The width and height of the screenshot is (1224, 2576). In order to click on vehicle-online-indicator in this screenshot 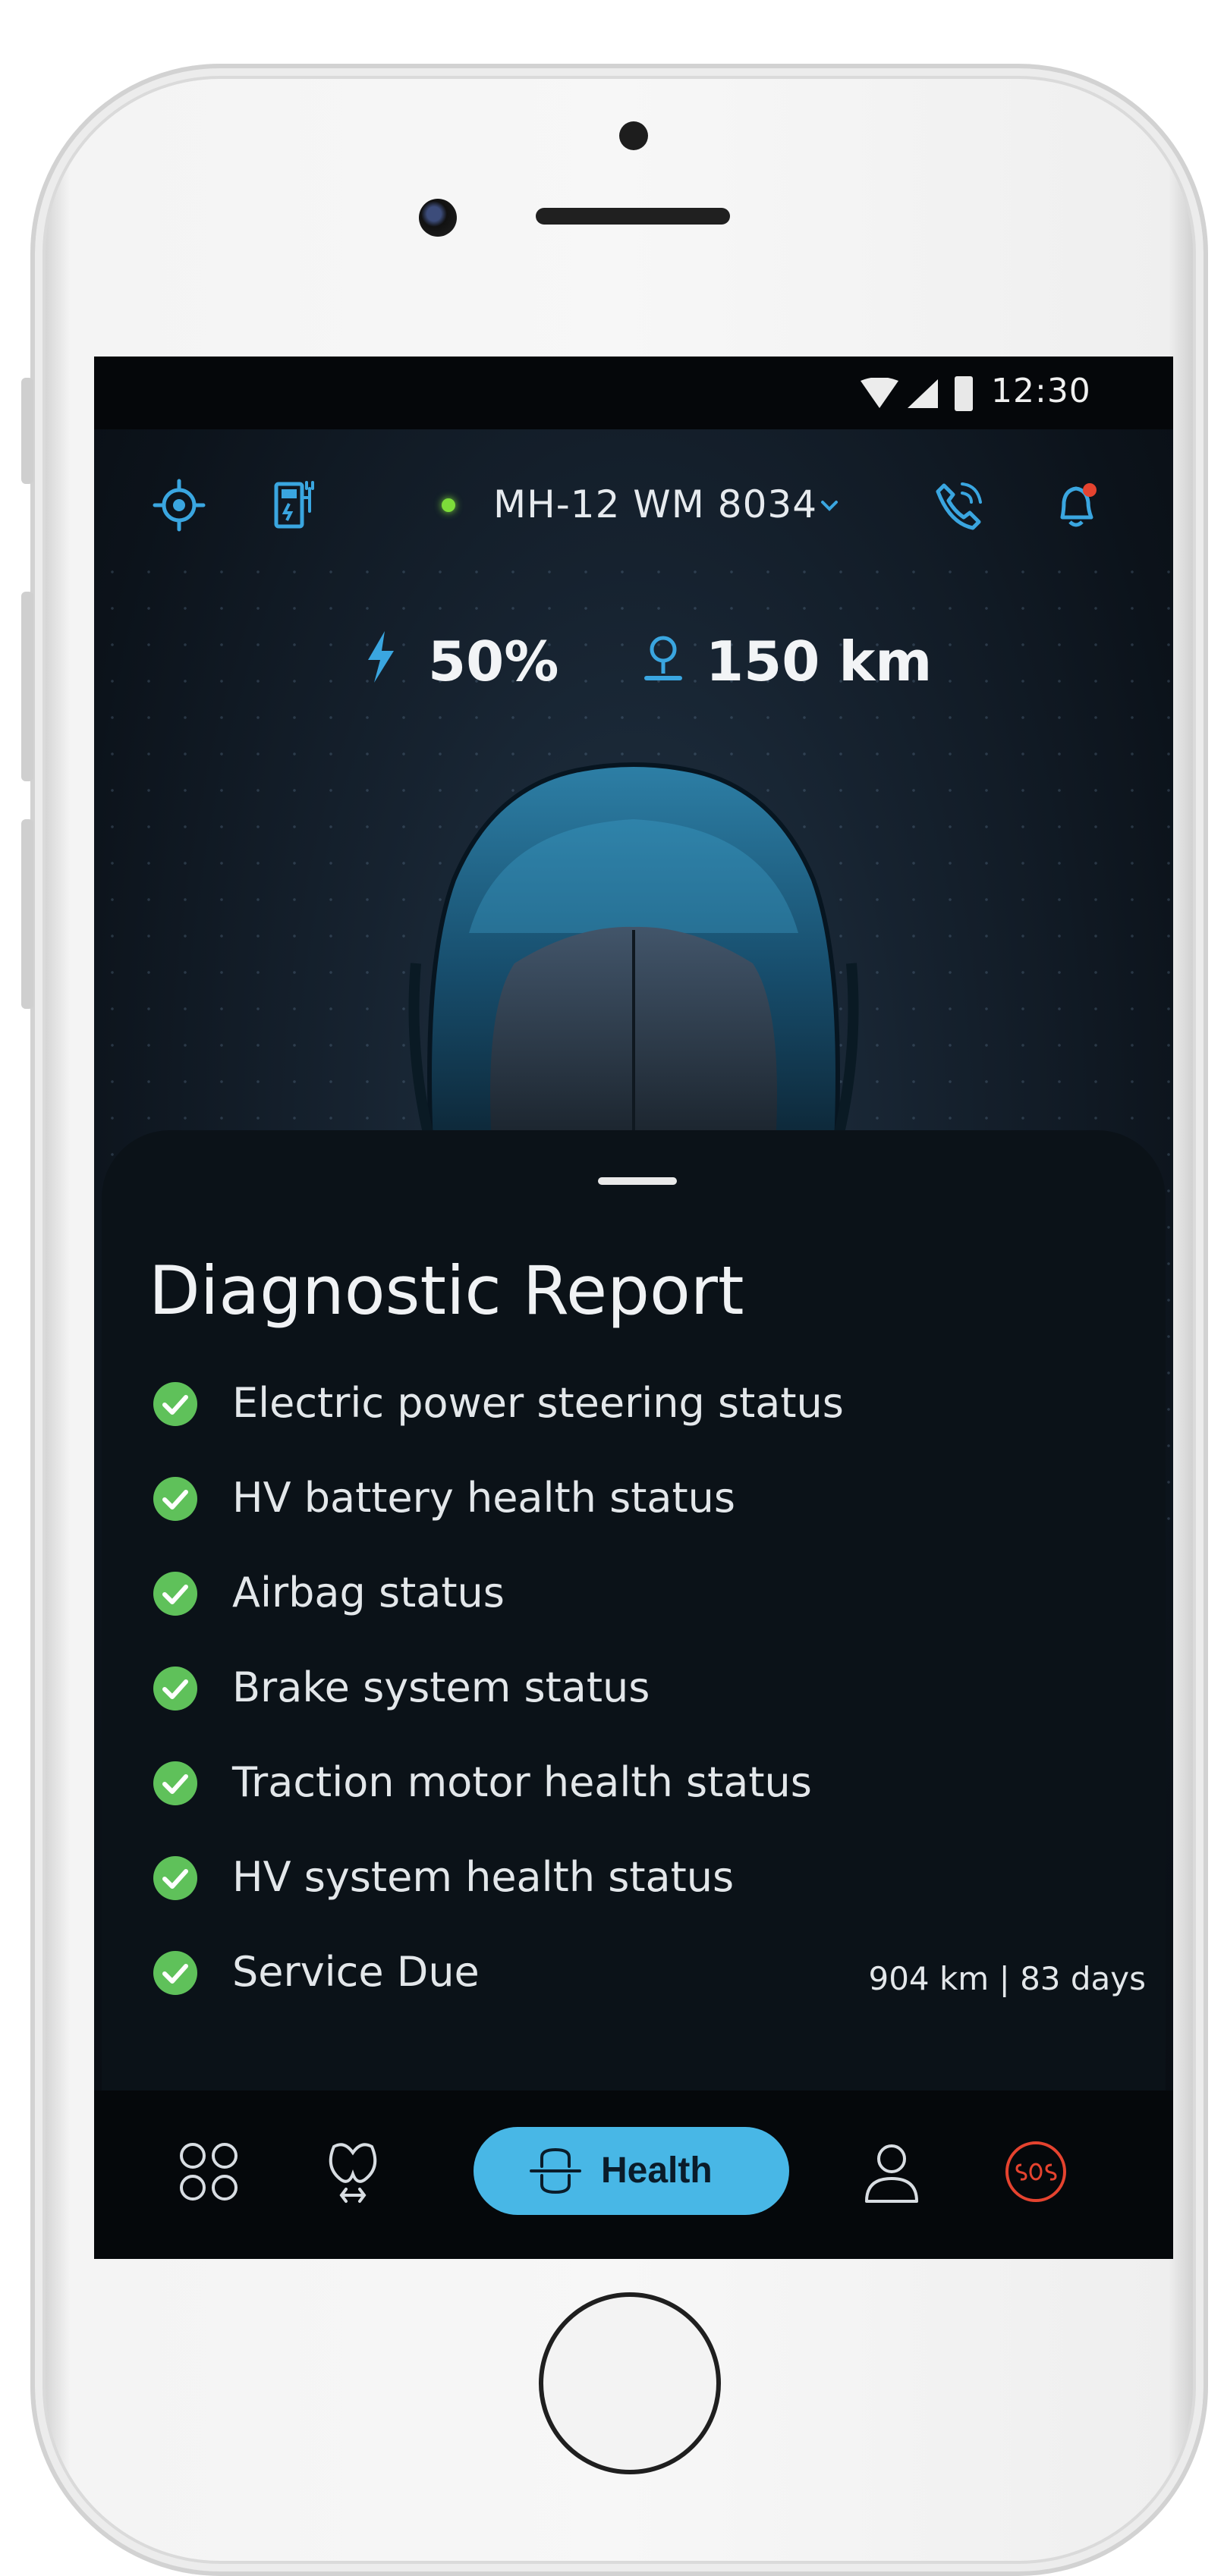, I will do `click(449, 505)`.